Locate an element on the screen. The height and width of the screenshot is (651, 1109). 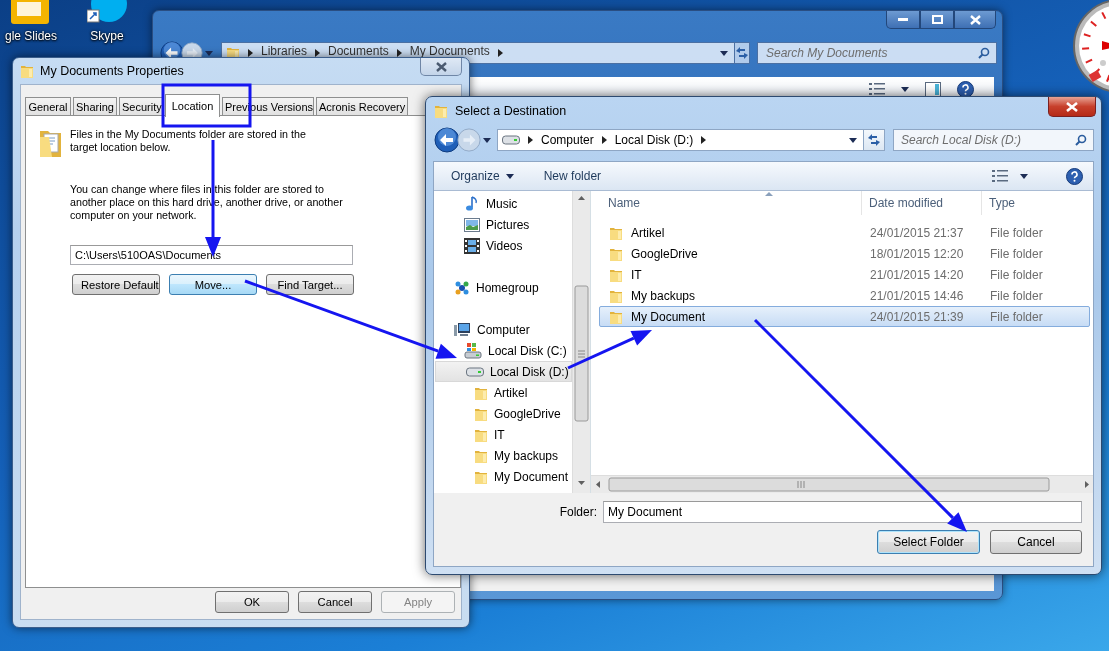
tree-item: Pictures is located at coordinates (503, 224).